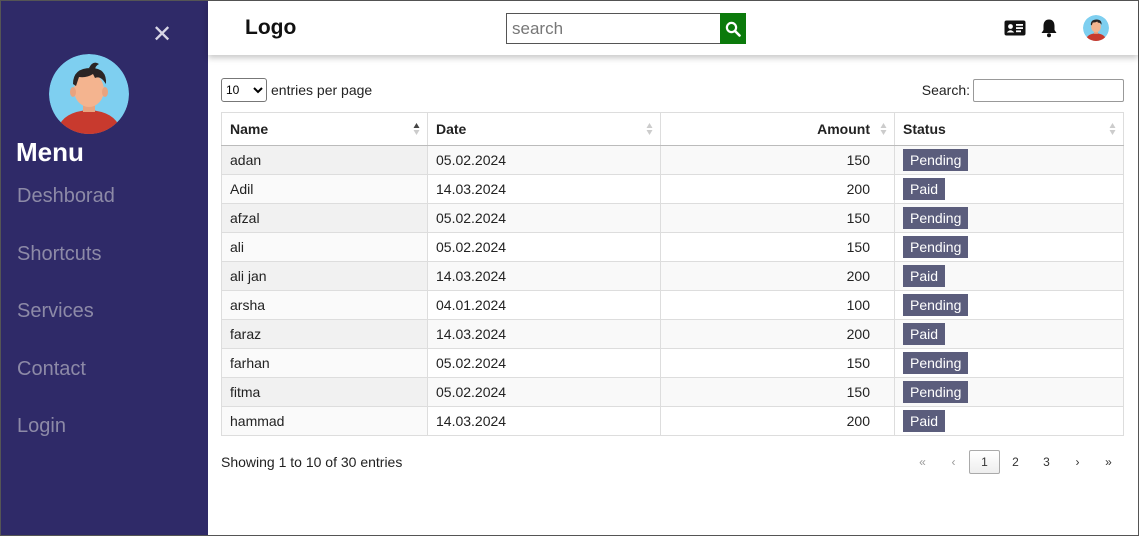  I want to click on search-button, so click(733, 28).